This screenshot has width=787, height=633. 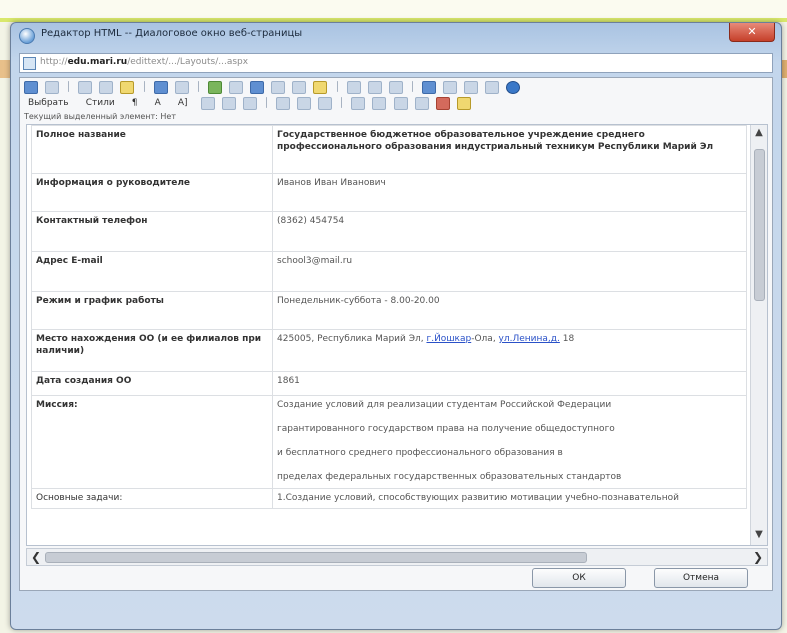 What do you see at coordinates (529, 339) in the screenshot?
I see `street-link: ул.Ленина,д.` at bounding box center [529, 339].